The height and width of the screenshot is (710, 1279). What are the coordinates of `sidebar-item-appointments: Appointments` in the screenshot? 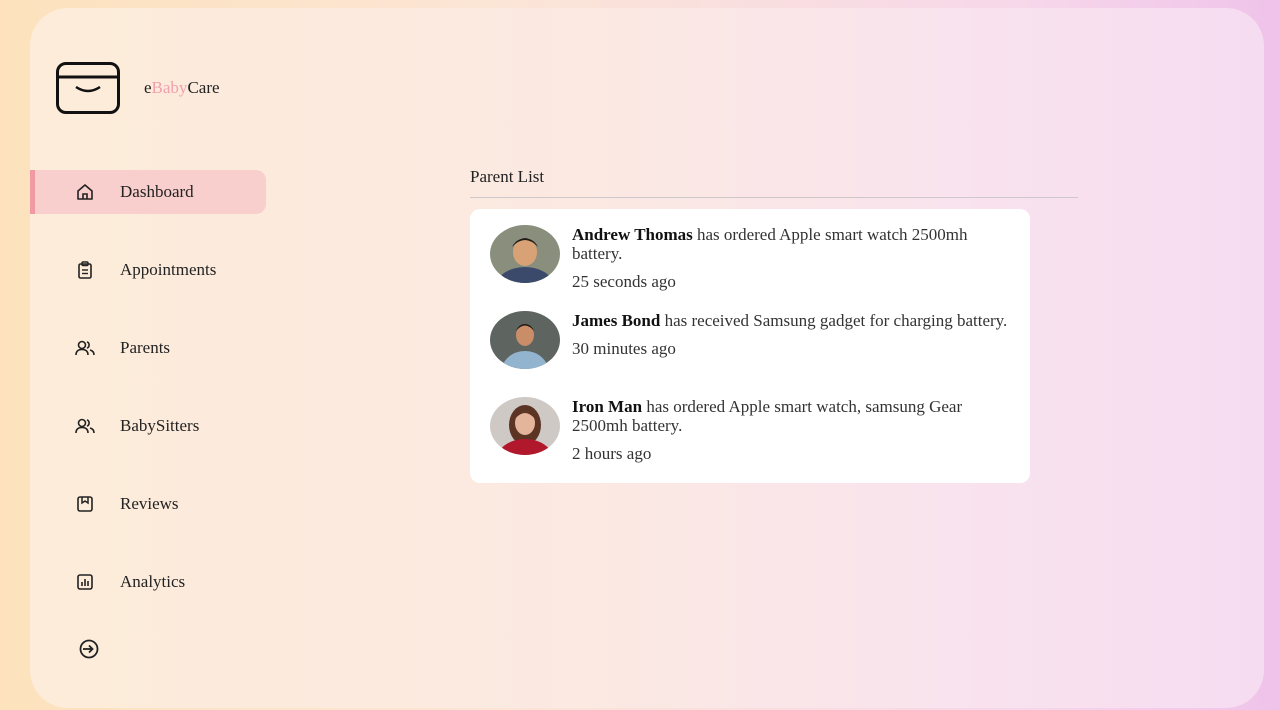 It's located at (148, 270).